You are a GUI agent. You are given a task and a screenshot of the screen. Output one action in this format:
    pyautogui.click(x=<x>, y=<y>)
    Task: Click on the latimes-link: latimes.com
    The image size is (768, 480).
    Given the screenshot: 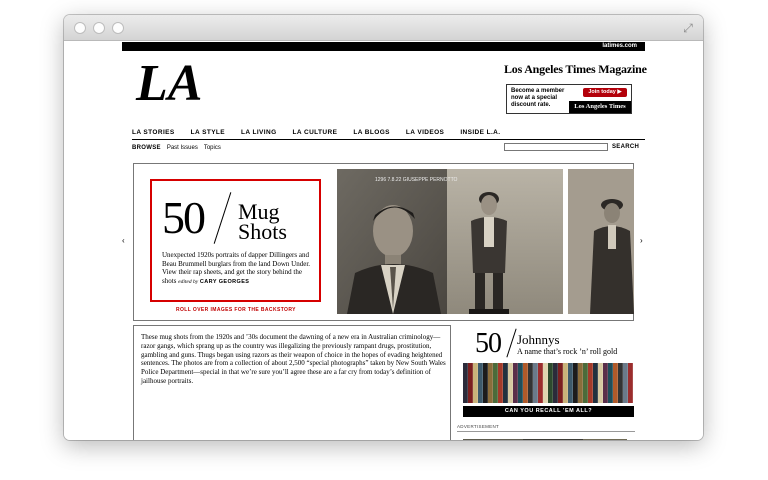 What is the action you would take?
    pyautogui.click(x=619, y=46)
    